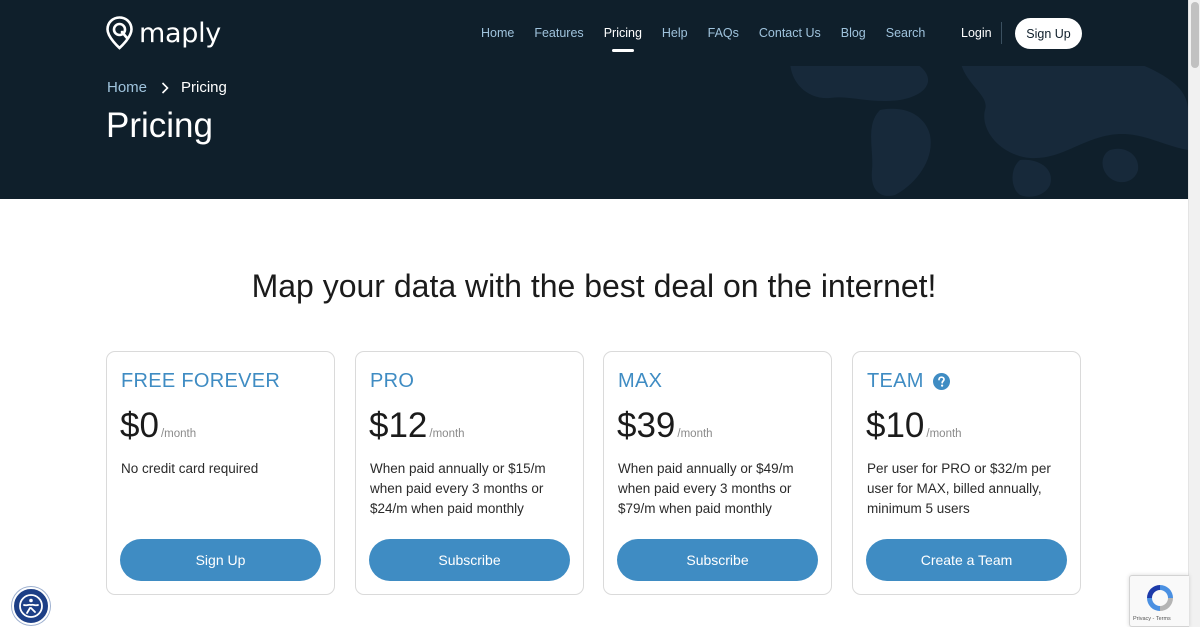 This screenshot has height=627, width=1200. I want to click on accessibility-button, so click(31, 606).